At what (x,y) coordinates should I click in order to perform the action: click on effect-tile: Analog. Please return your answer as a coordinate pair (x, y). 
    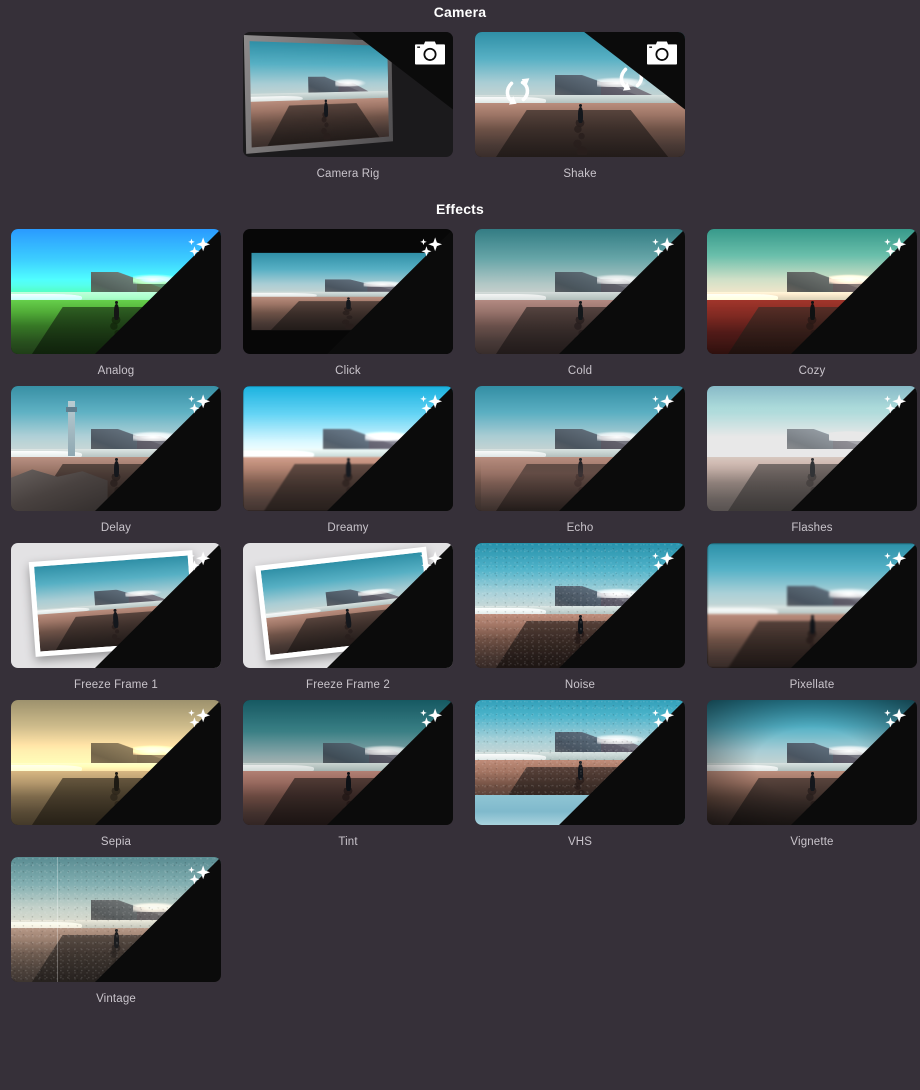
    Looking at the image, I should click on (116, 307).